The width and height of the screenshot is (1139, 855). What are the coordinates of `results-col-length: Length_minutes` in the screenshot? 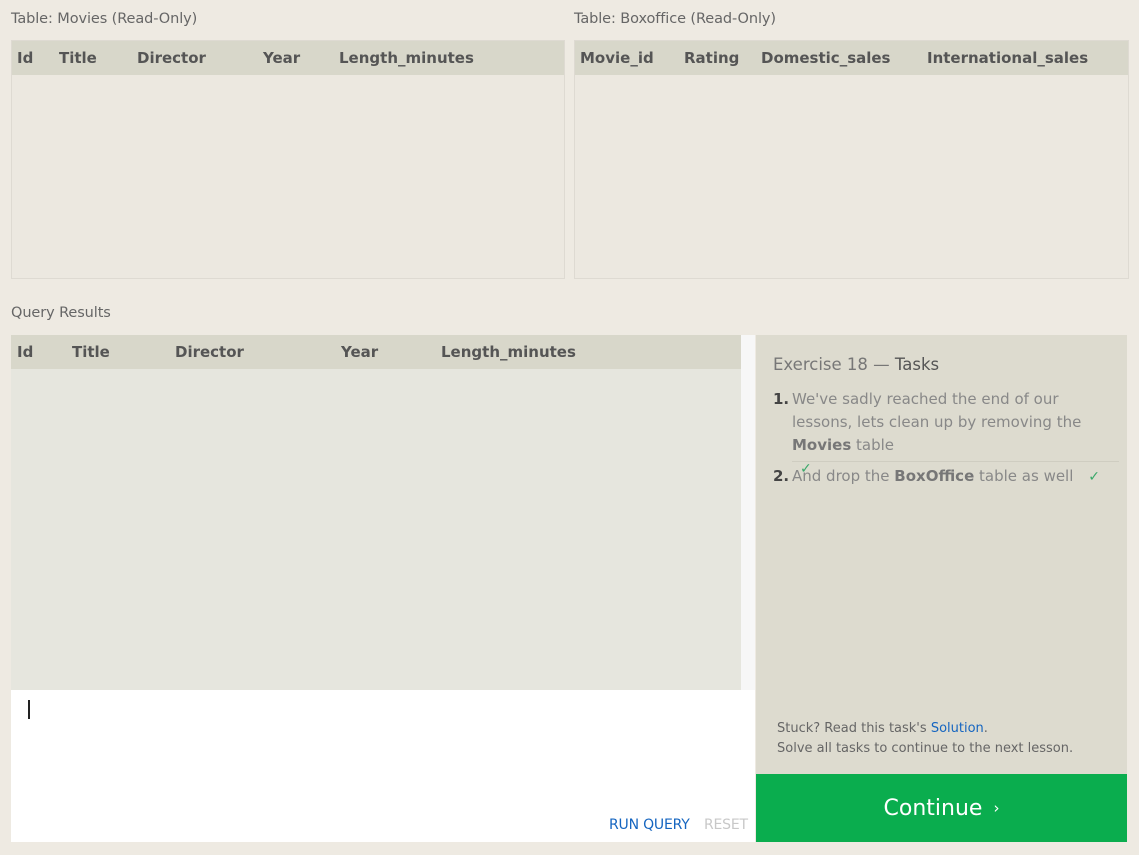 It's located at (508, 352).